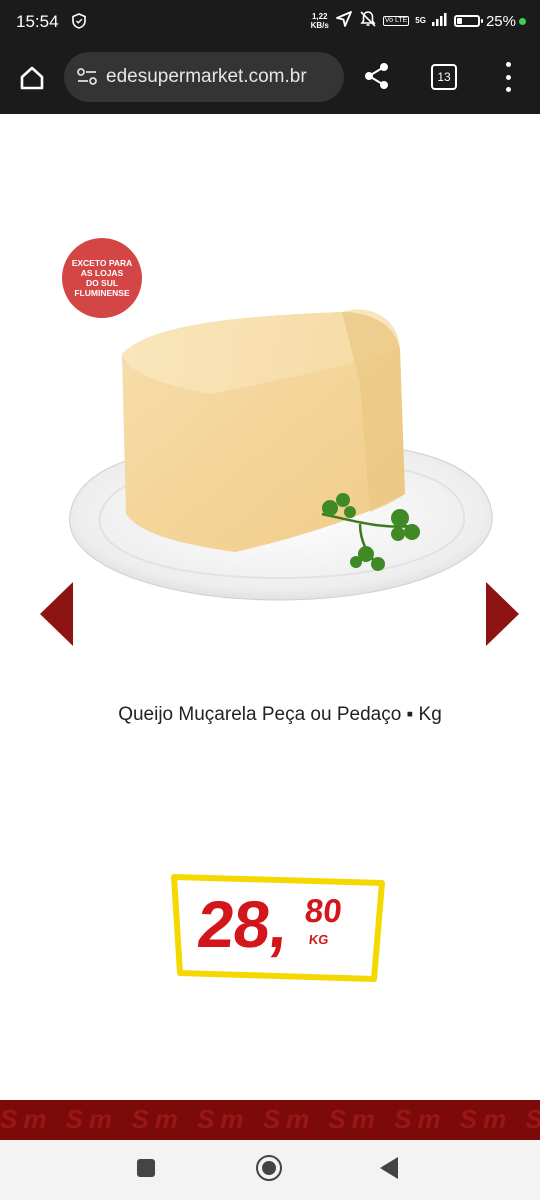 The width and height of the screenshot is (540, 1200). I want to click on back-icon, so click(389, 1168).